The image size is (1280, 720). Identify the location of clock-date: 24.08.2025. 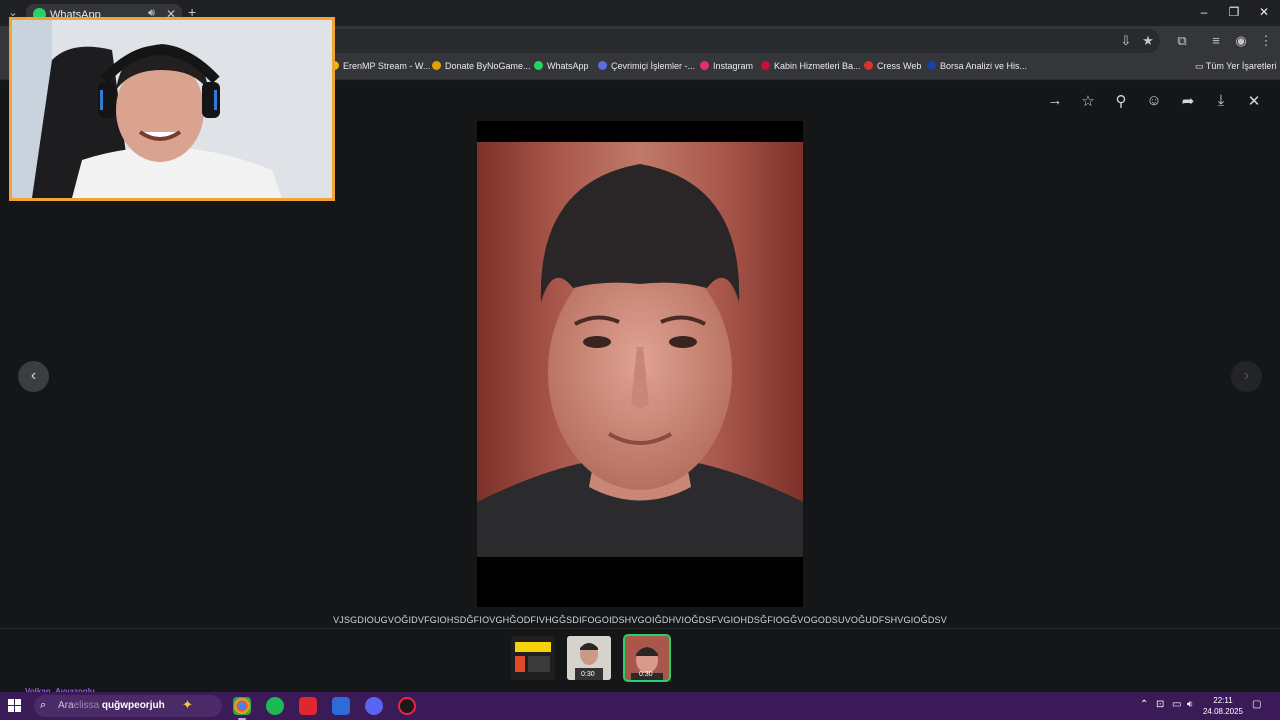
(1223, 711).